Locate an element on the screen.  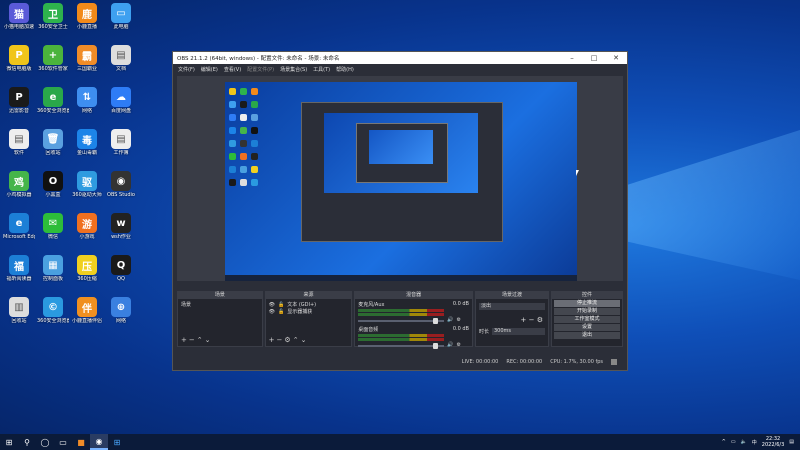
desktop-icon: ▥ 回收站 is located at coordinates (19, 310).